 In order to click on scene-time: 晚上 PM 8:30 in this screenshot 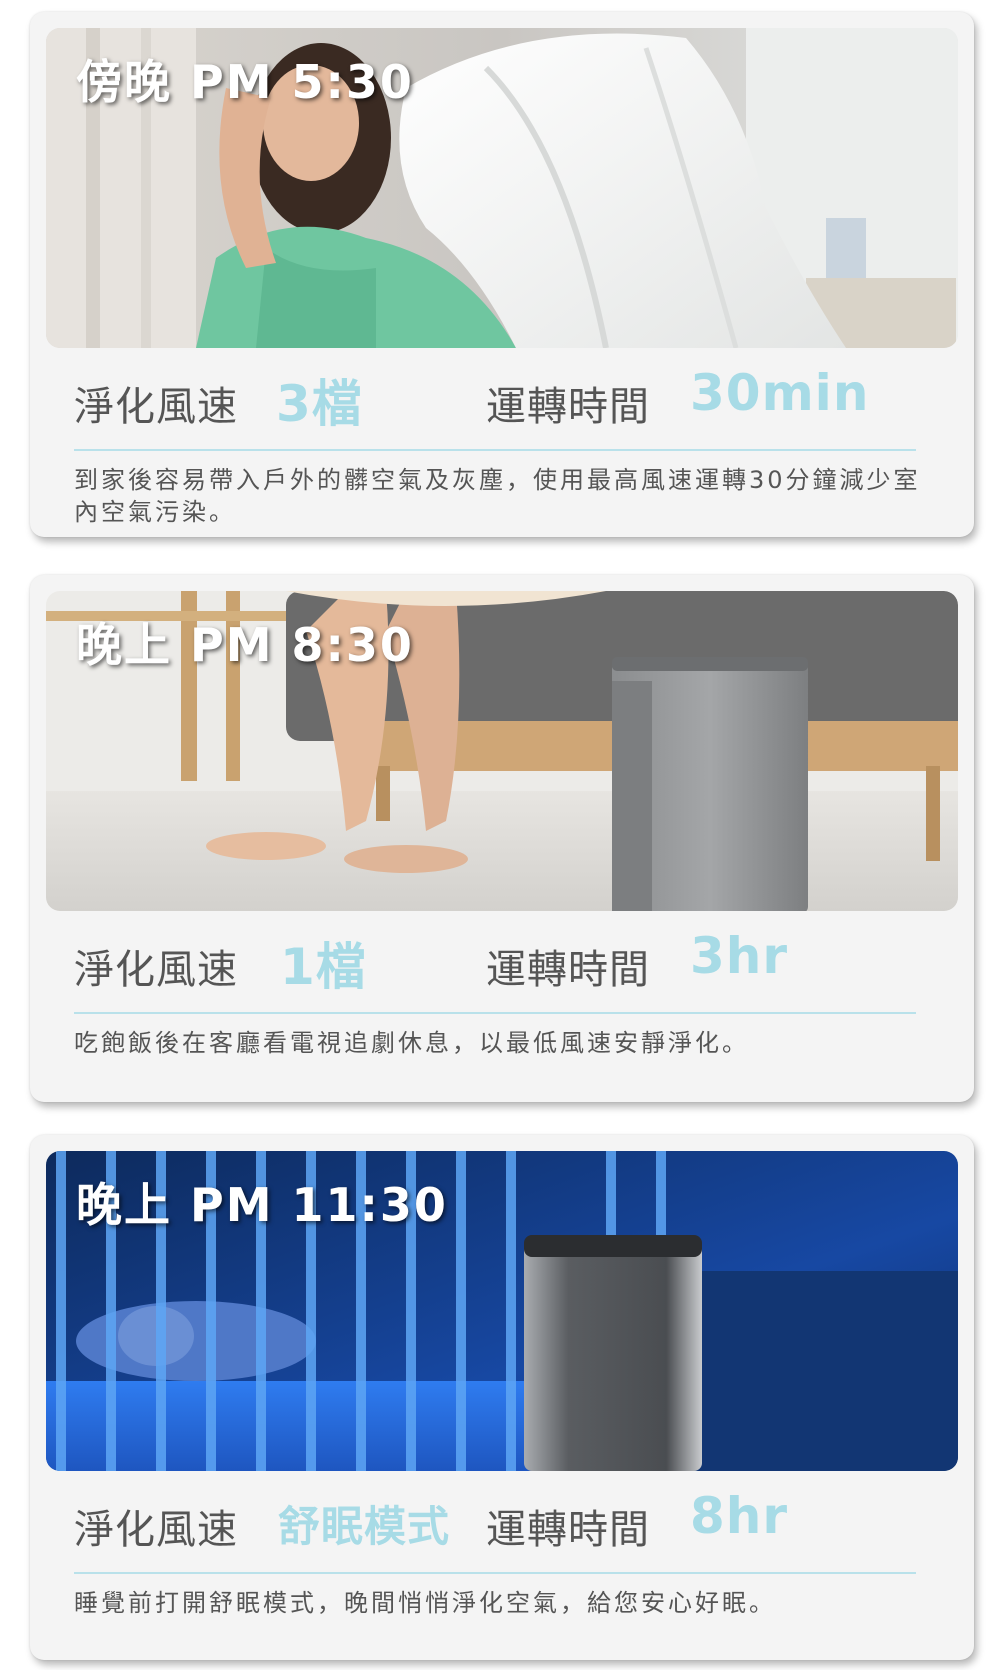, I will do `click(245, 645)`.